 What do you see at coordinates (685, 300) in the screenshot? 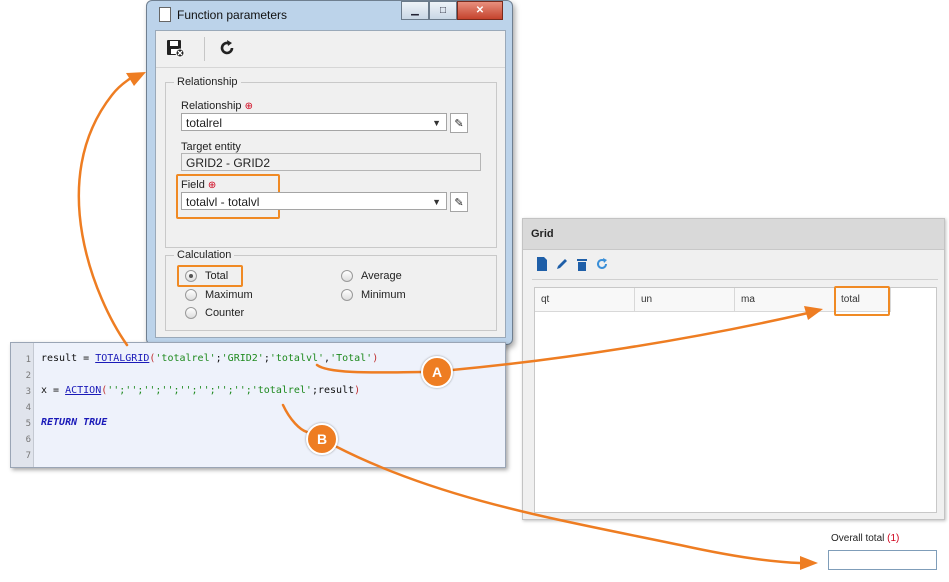
I see `column-header-un: un` at bounding box center [685, 300].